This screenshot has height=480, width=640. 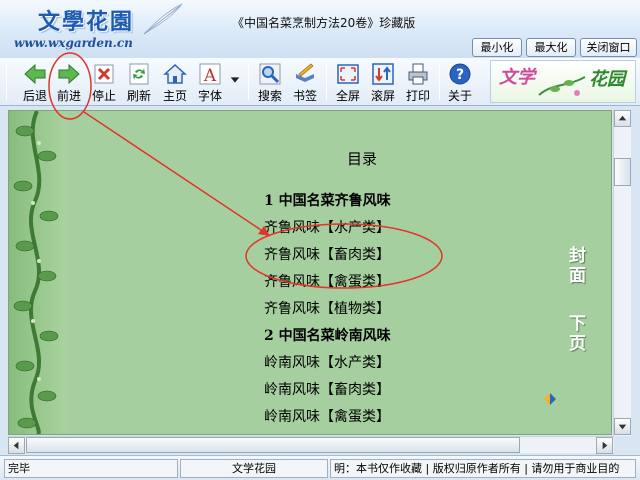 I want to click on toc-section-heading: 2 中国名菜岭南风味, so click(x=327, y=335).